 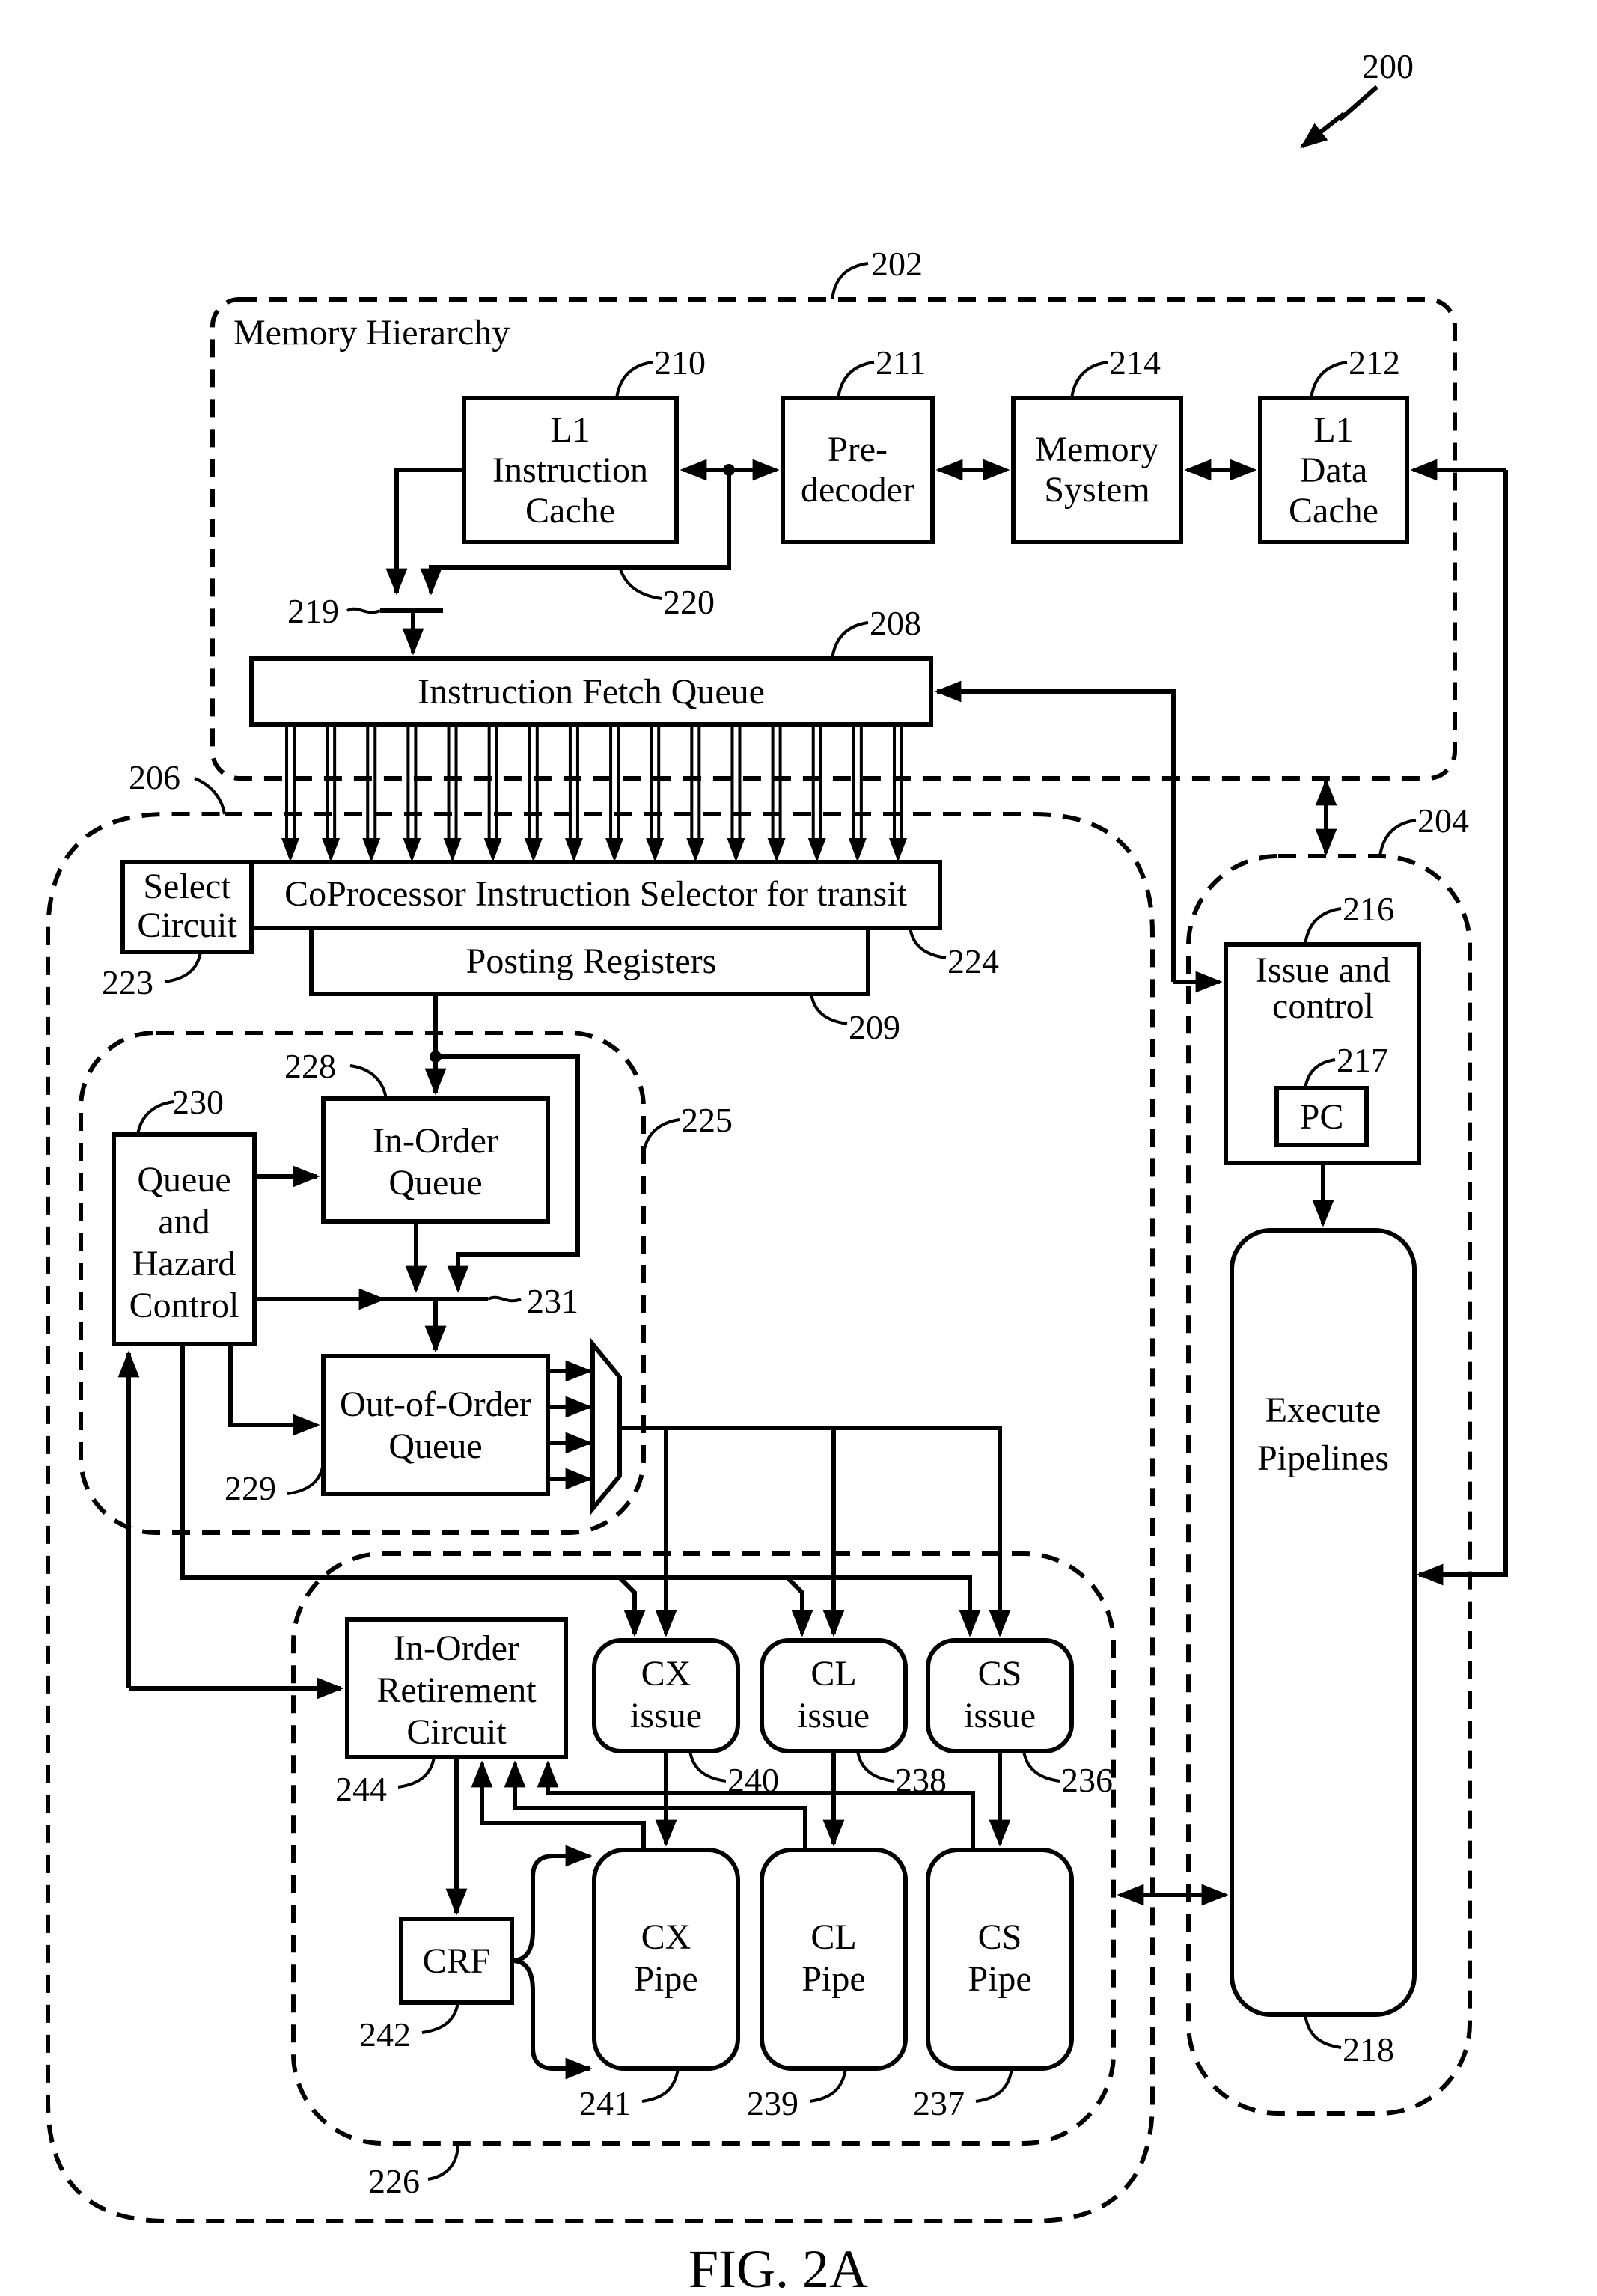 What do you see at coordinates (1323, 1006) in the screenshot?
I see `issue-control-label-2: control` at bounding box center [1323, 1006].